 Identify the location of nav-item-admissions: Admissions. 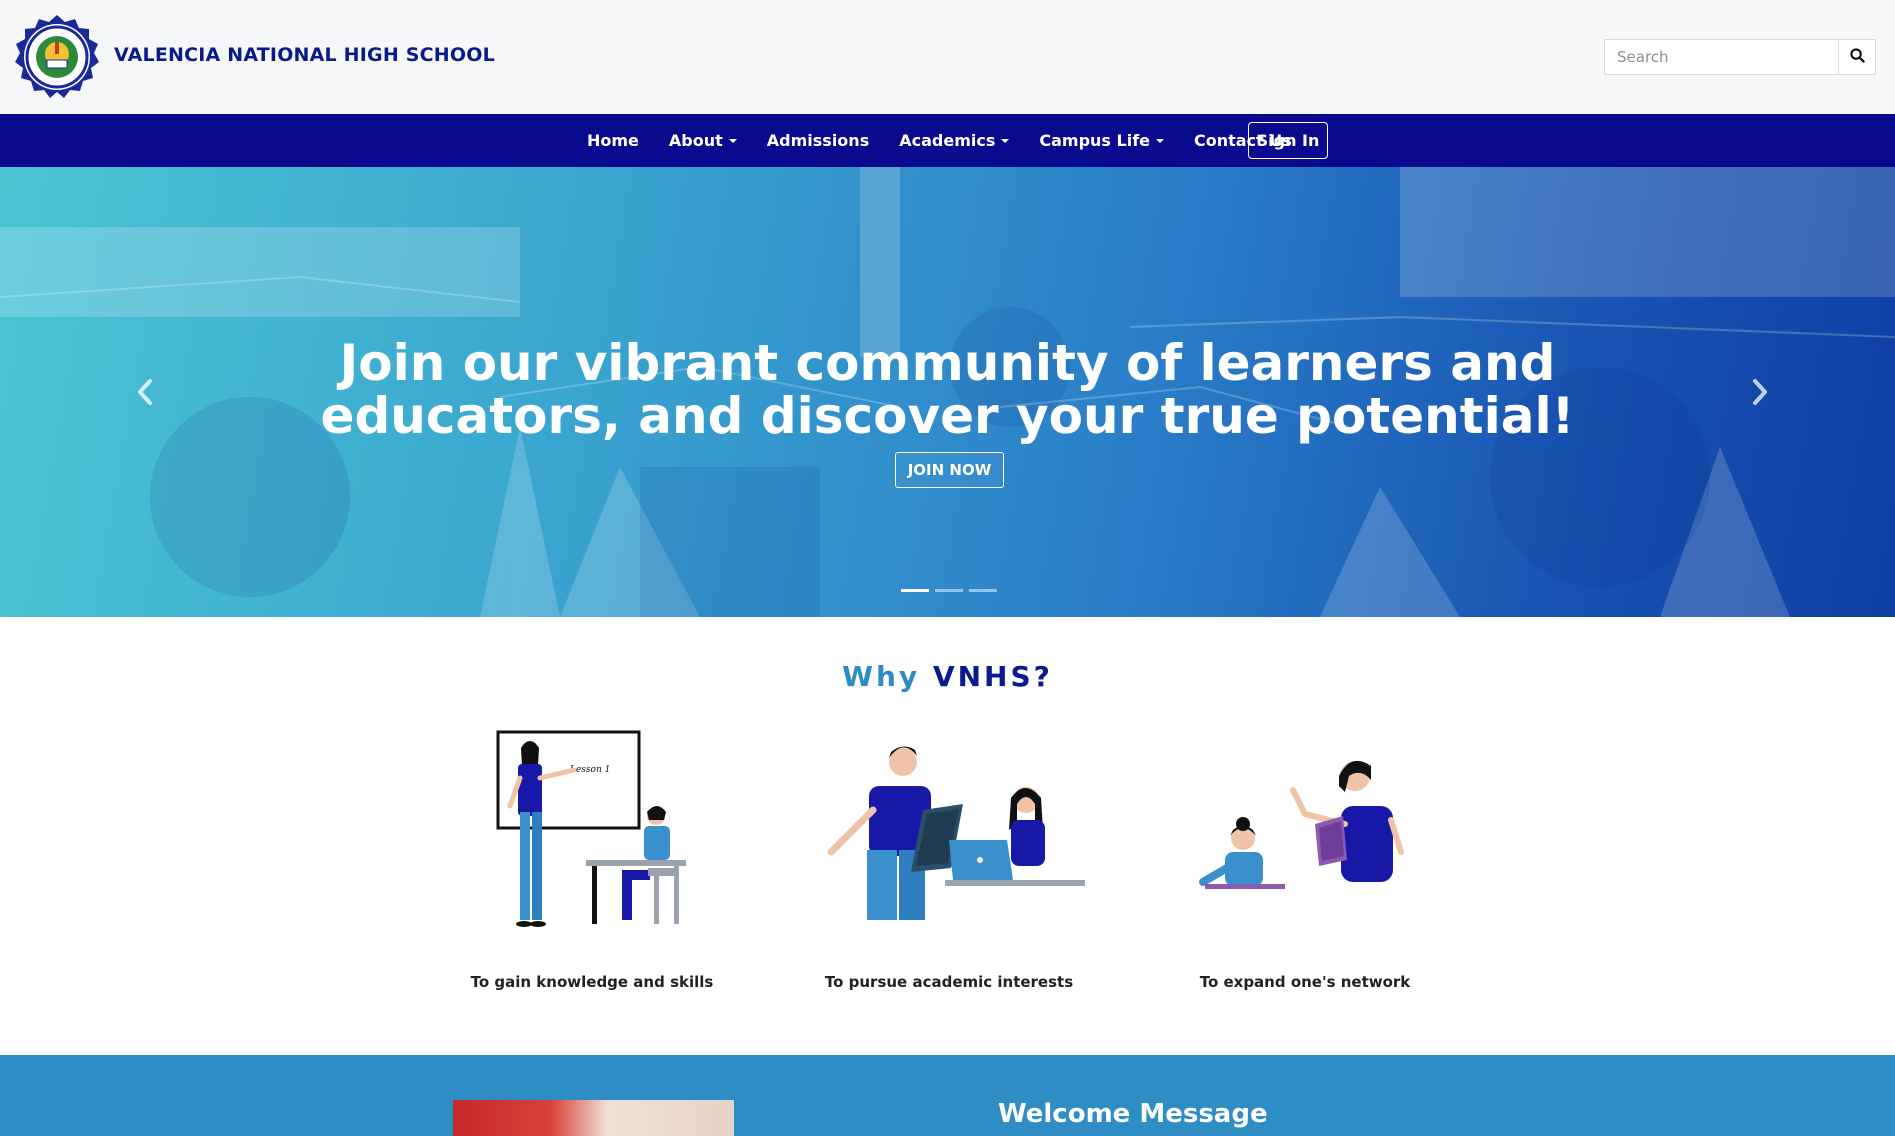
(818, 140).